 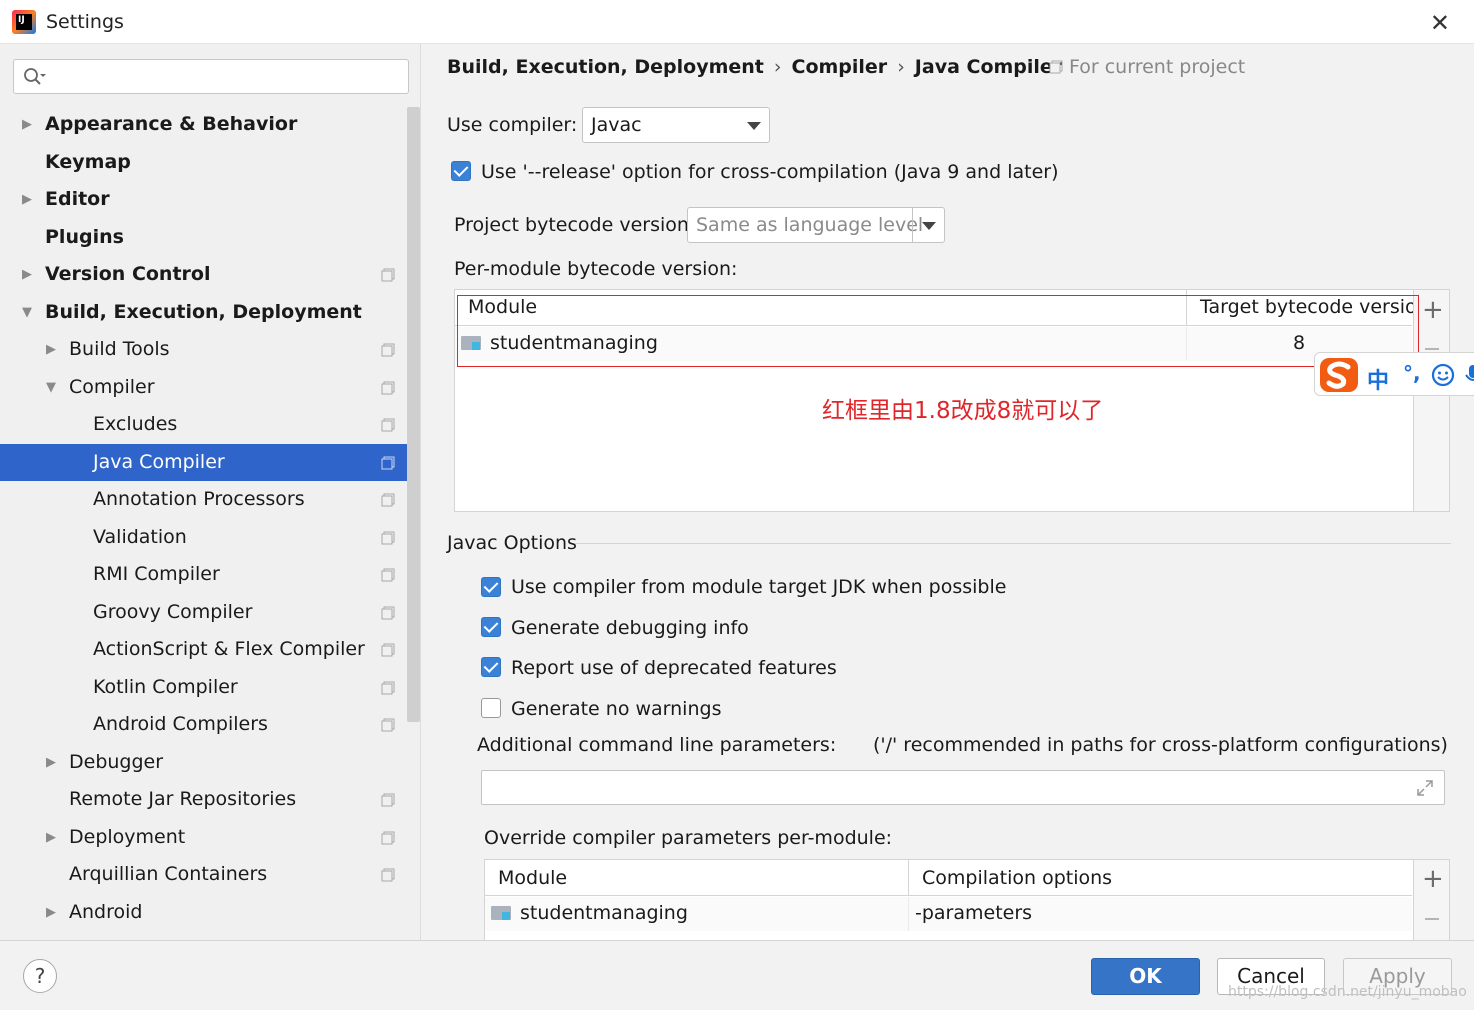 I want to click on sidebar-item-android-compilers: Android Compilers, so click(x=210, y=725).